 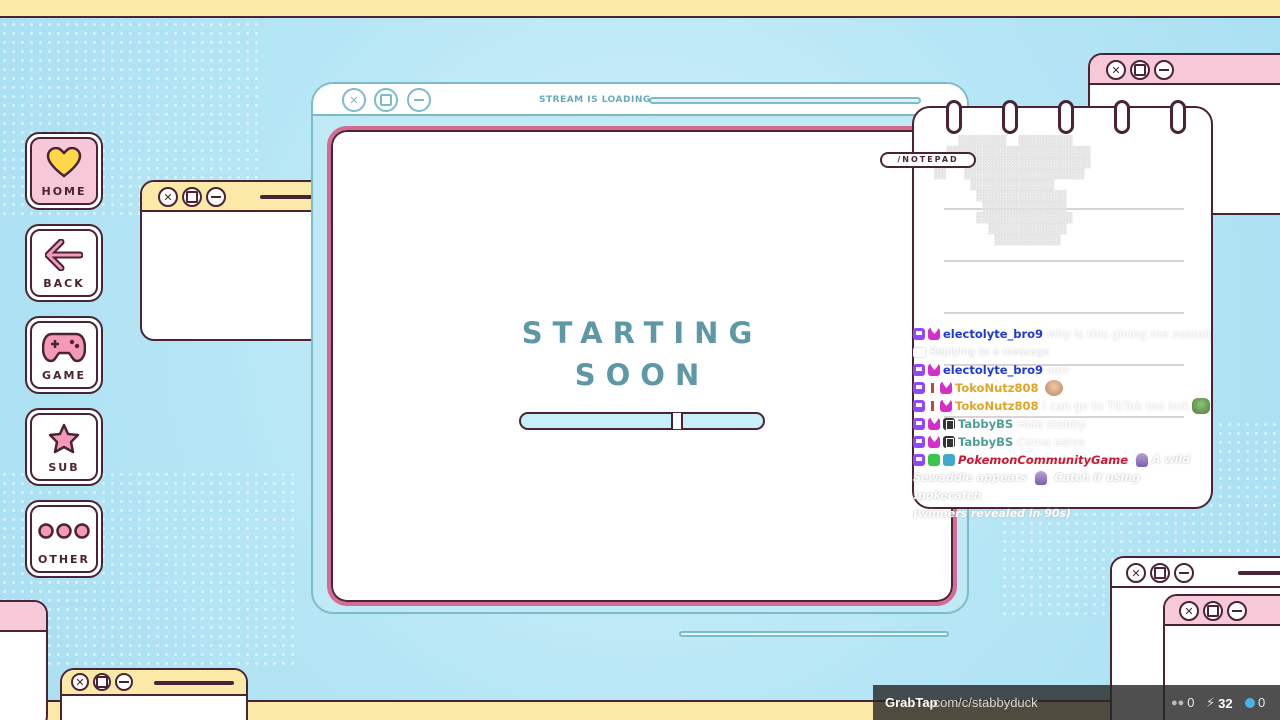 I want to click on bolt-icon: ⚡︎, so click(x=1211, y=702).